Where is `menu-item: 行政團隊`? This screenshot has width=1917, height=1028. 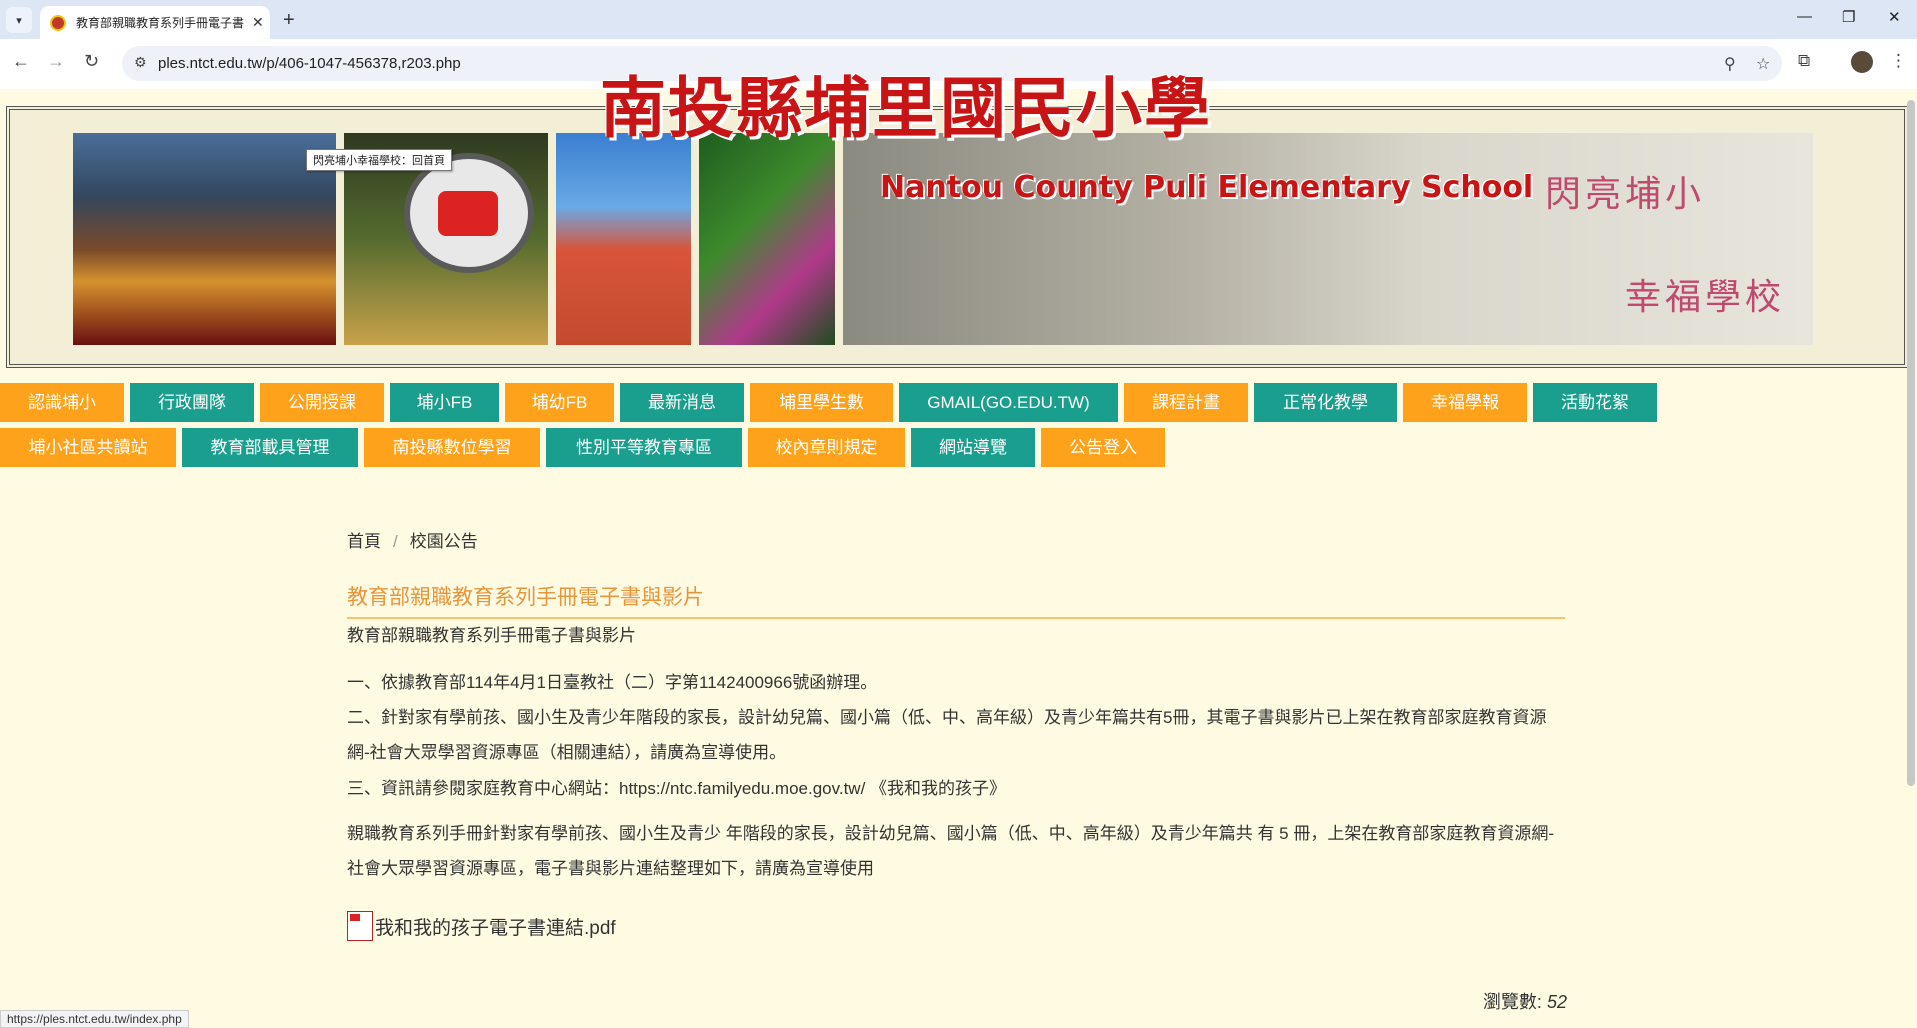
menu-item: 行政團隊 is located at coordinates (192, 402).